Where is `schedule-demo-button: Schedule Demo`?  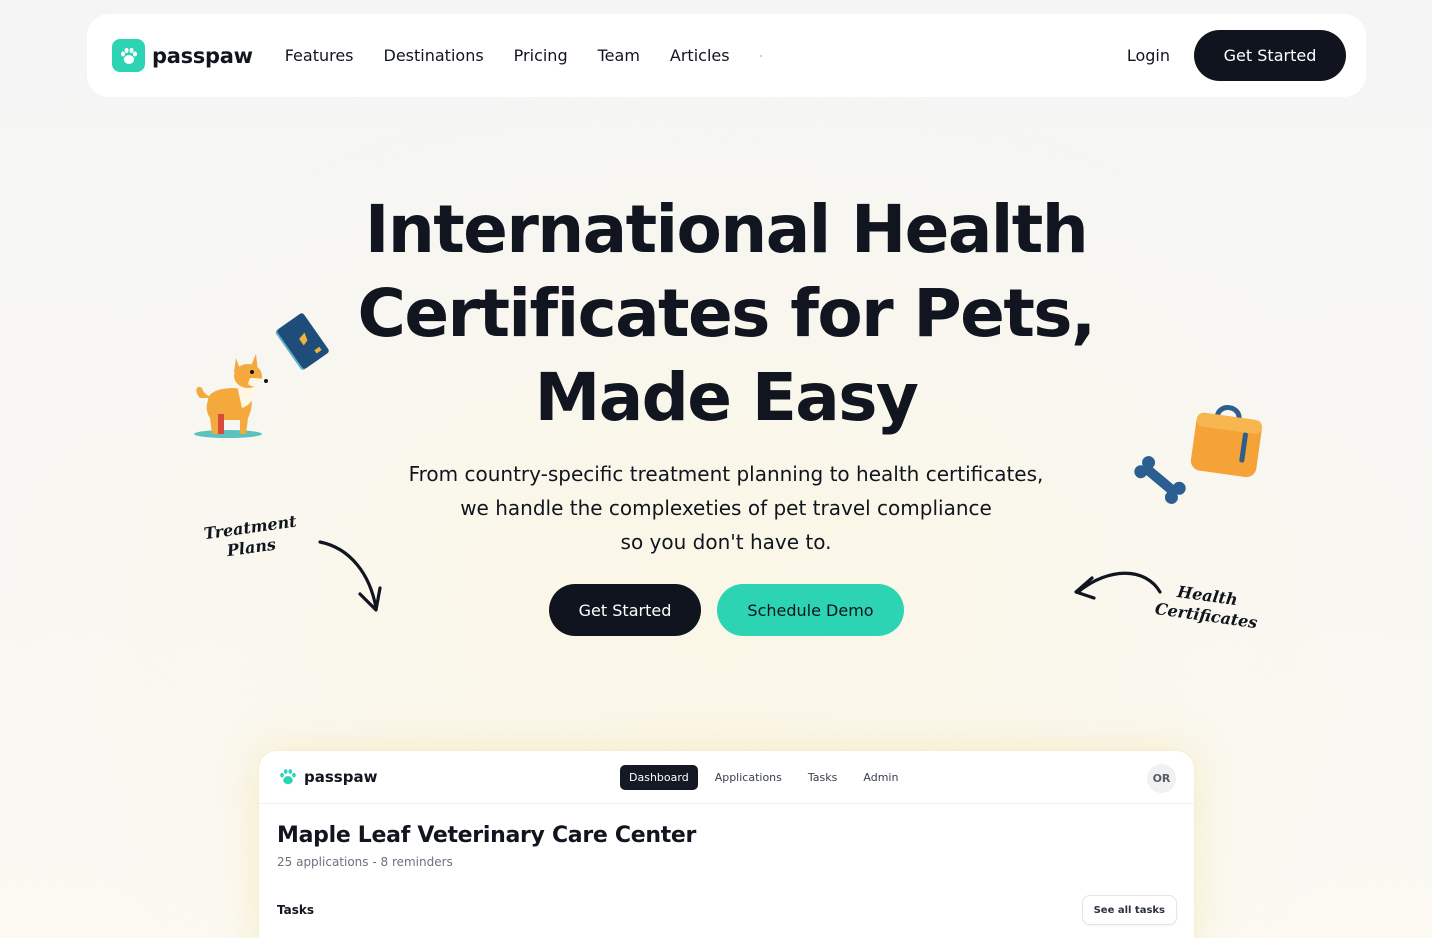
schedule-demo-button: Schedule Demo is located at coordinates (810, 610).